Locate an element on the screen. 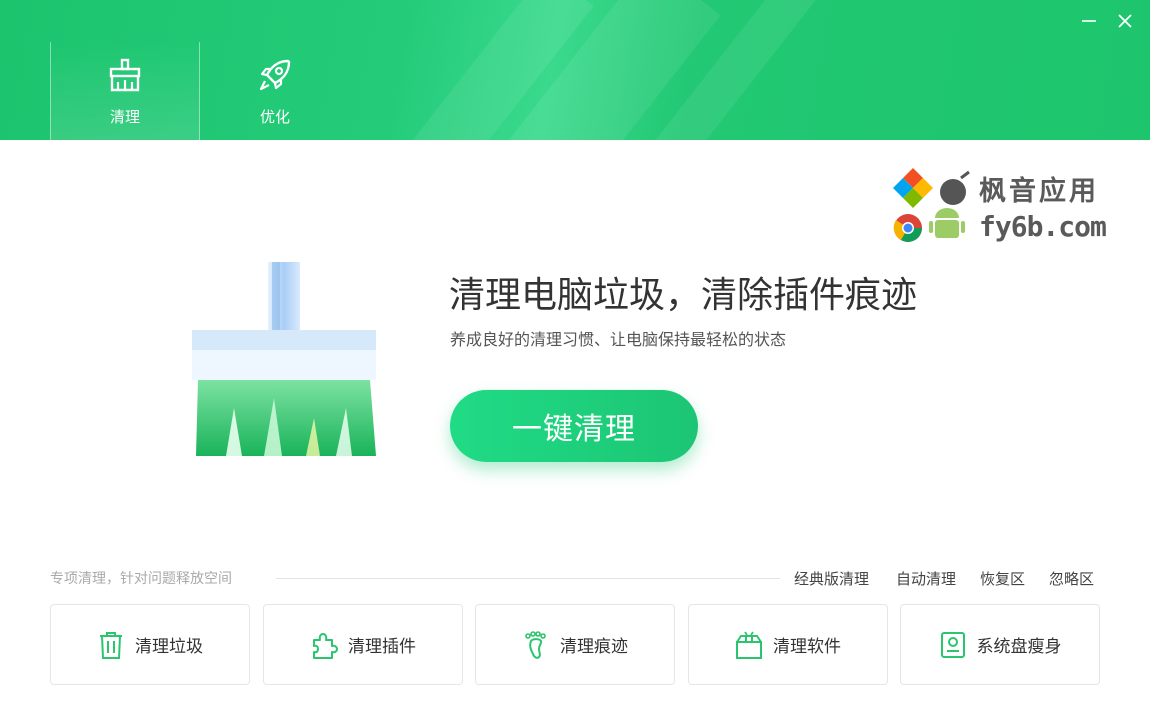 This screenshot has width=1150, height=725. rocket-icon is located at coordinates (275, 75).